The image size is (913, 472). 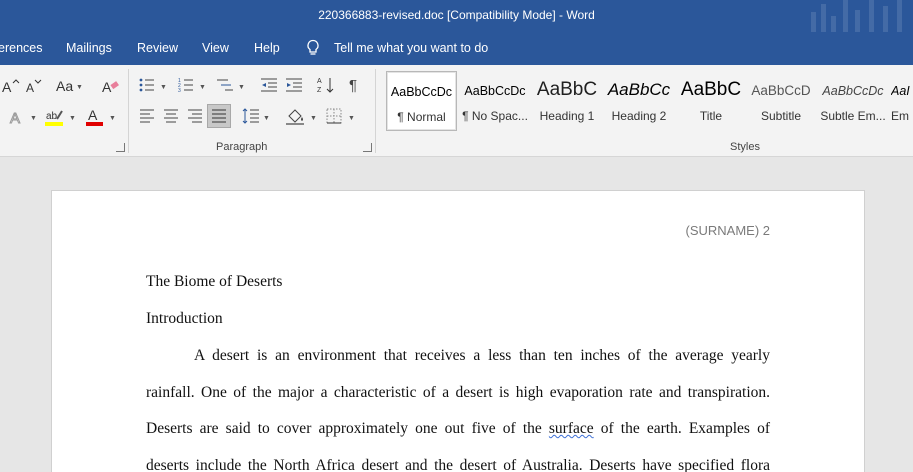 What do you see at coordinates (64, 86) in the screenshot?
I see `change-case-icon: Aa` at bounding box center [64, 86].